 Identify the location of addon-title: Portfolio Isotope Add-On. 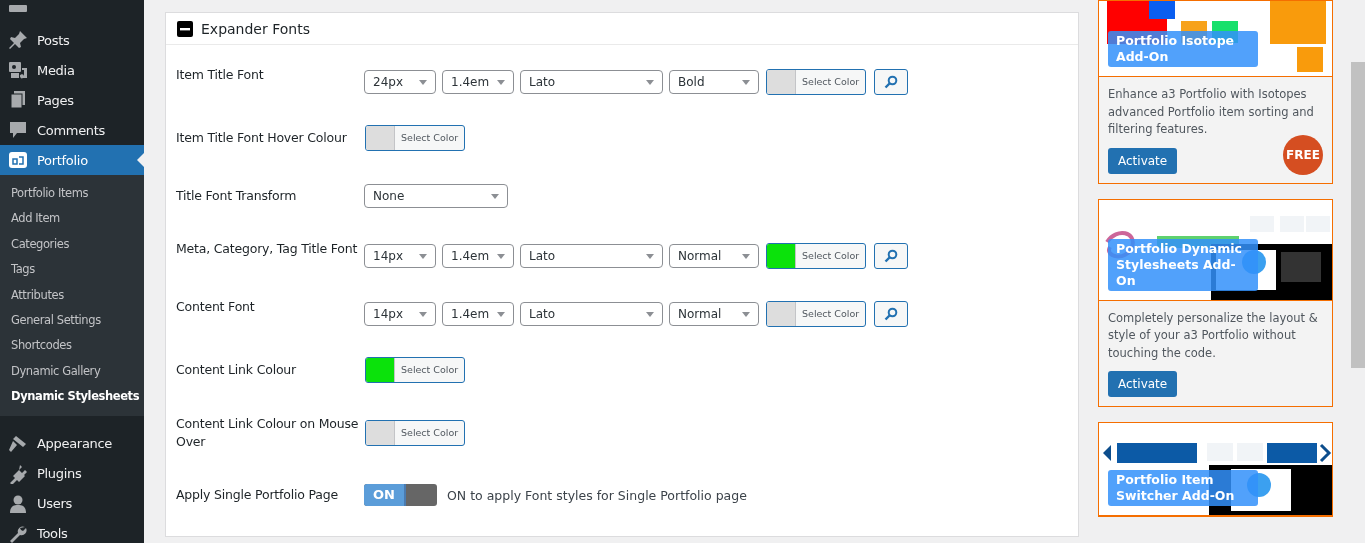
(1183, 49).